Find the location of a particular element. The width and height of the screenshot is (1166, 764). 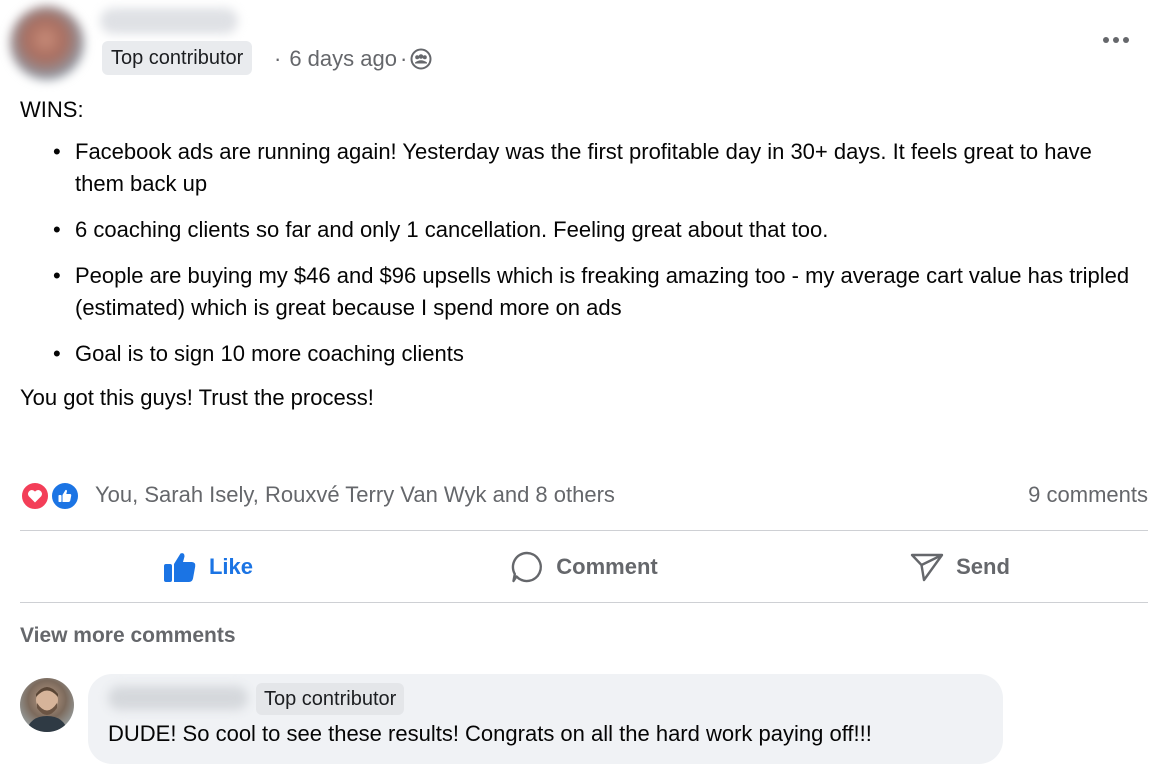

send-icon is located at coordinates (927, 567).